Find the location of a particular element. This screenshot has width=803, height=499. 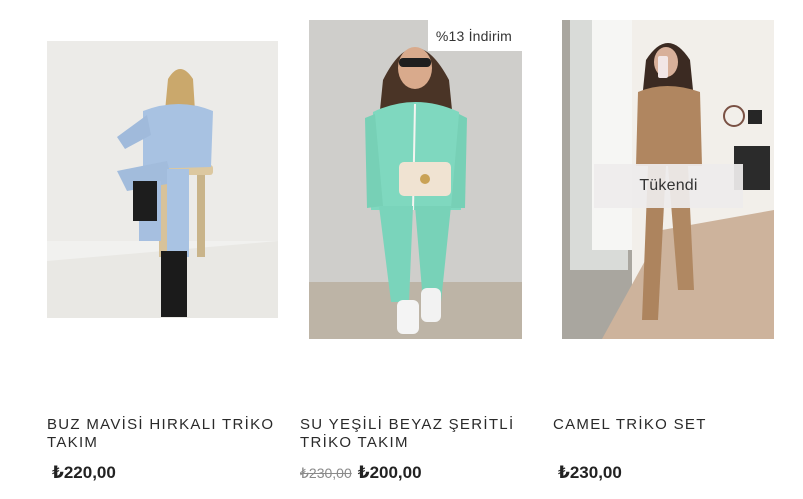

product-title: BUZ MAVİSİ HIRKALI TRİKO TAKIM is located at coordinates (162, 434).